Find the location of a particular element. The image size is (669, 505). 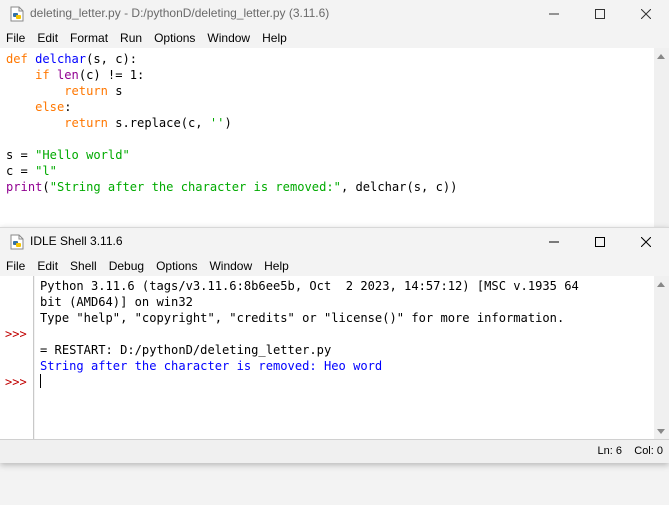

code-line-2: if len(c) != 1: is located at coordinates (90, 75).